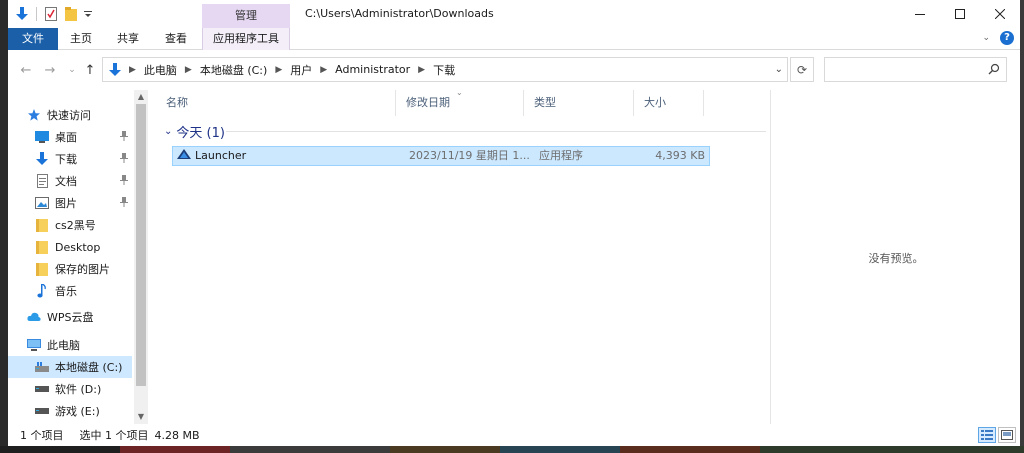 The width and height of the screenshot is (1024, 453). I want to click on nav-quick-access: 快速访问, so click(79, 115).